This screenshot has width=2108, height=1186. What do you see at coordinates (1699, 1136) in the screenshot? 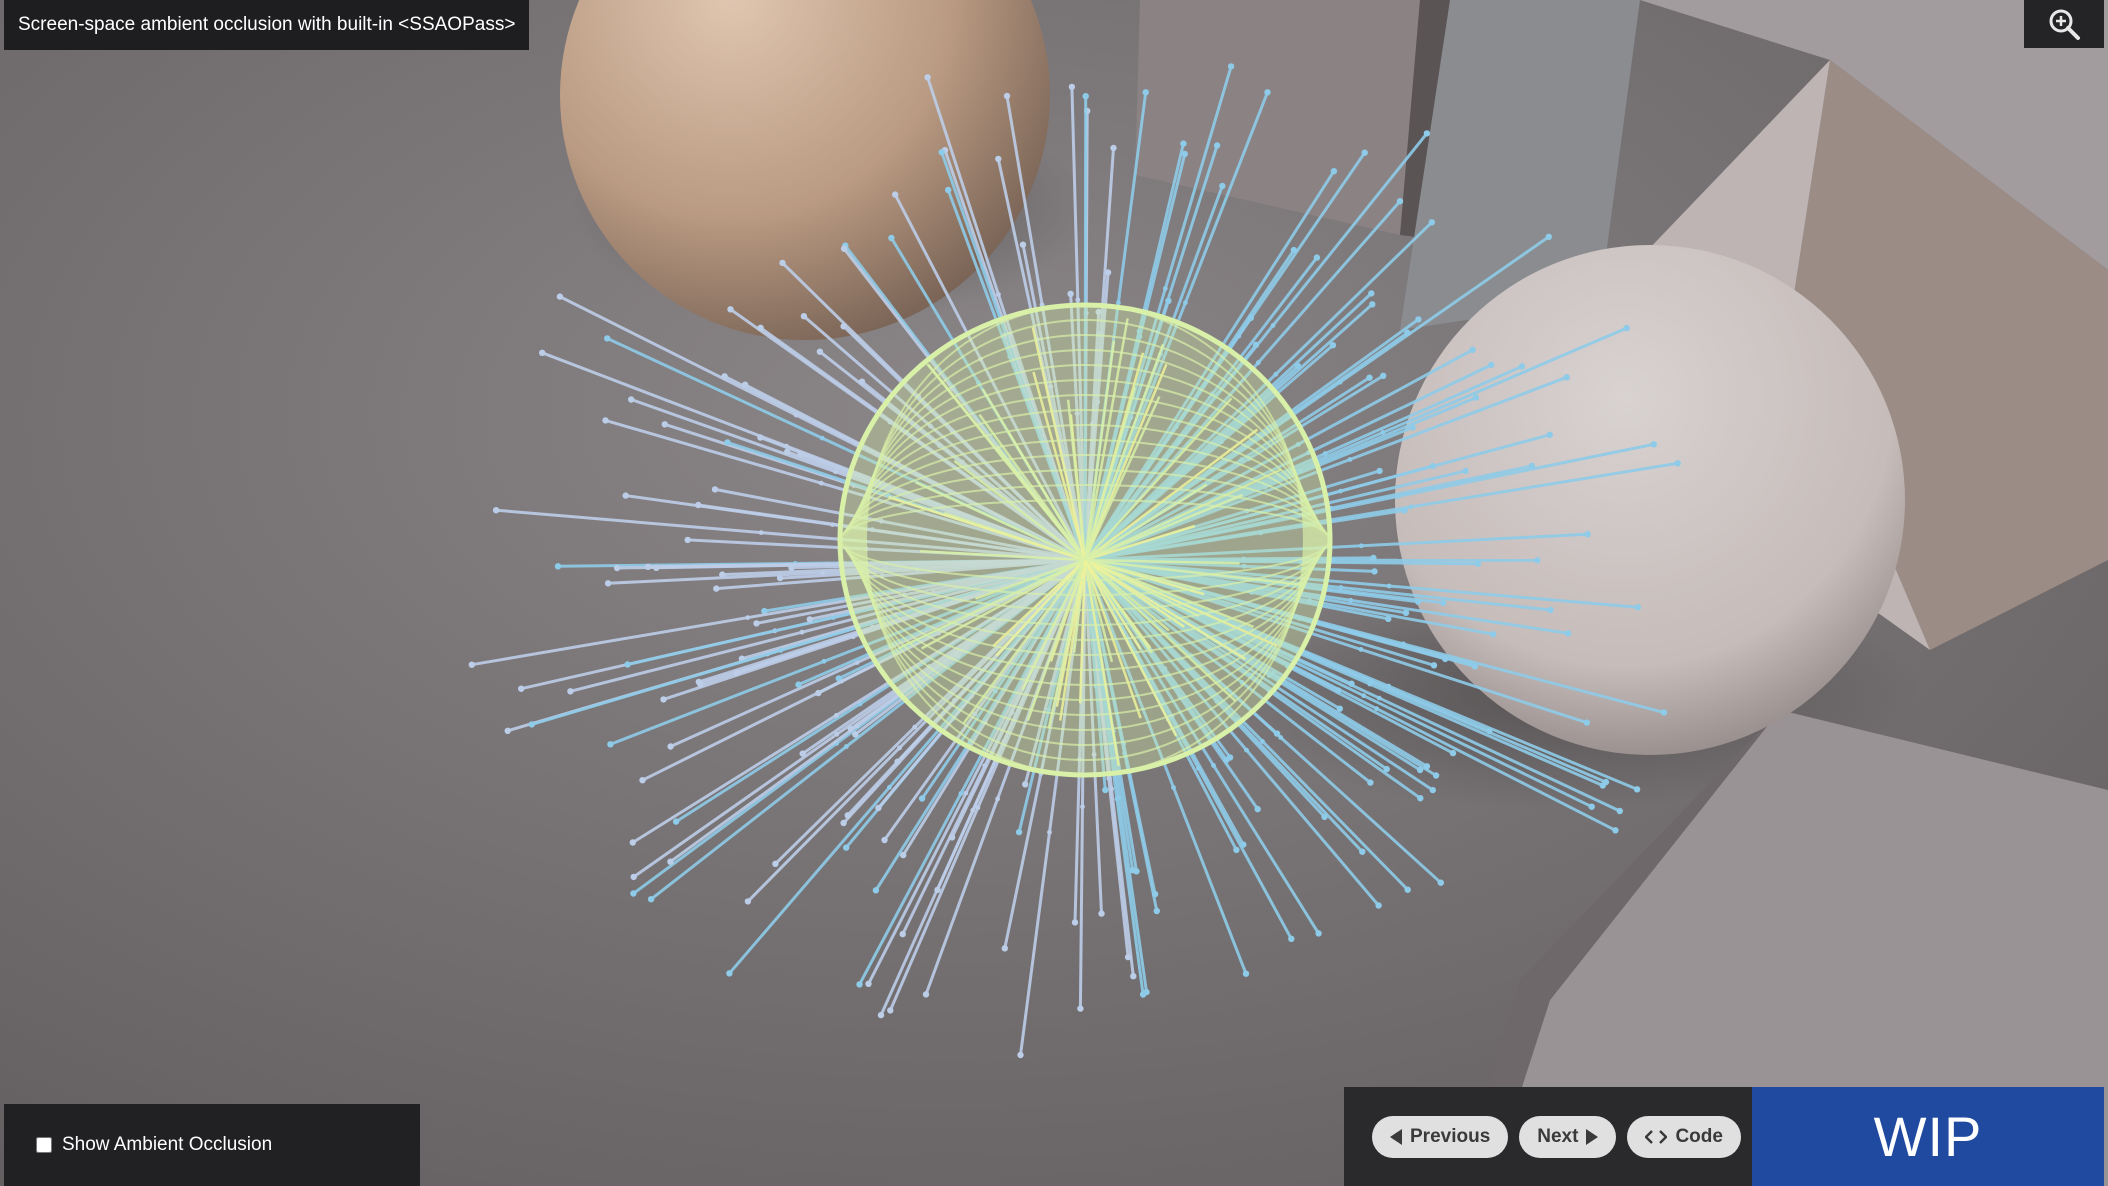
I see `code-label: Code` at bounding box center [1699, 1136].